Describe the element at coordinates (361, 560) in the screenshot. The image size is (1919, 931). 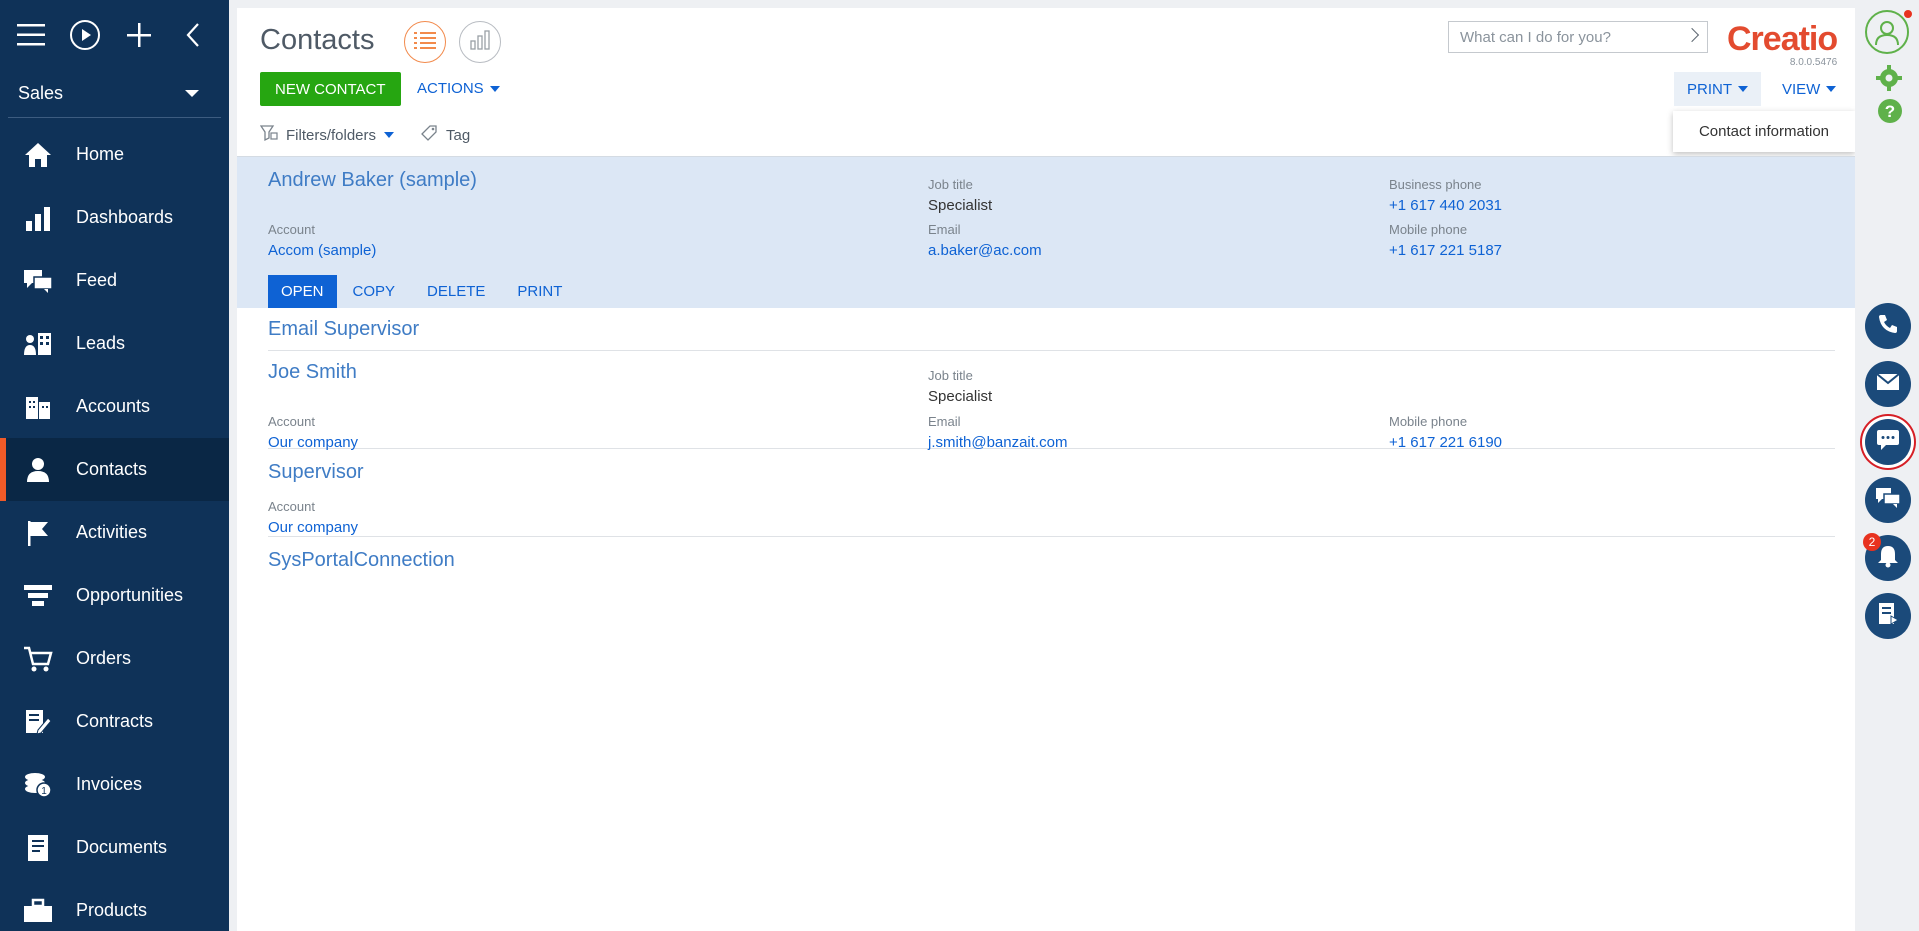
I see `record-name: SysPortalConnection` at that location.